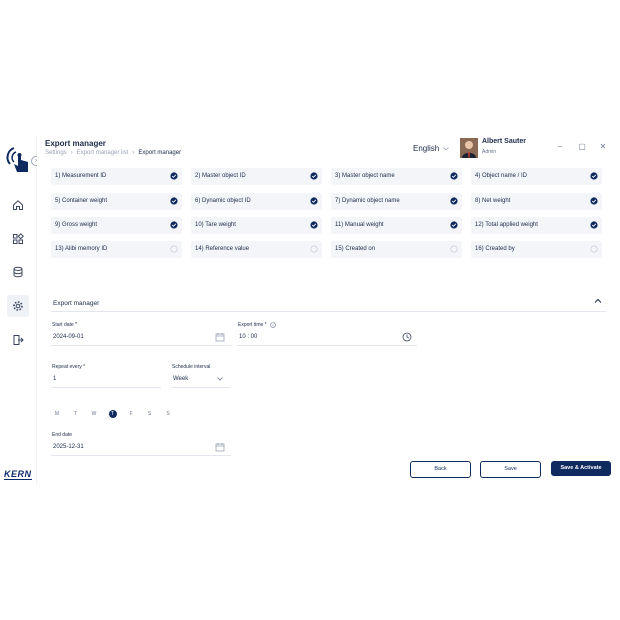 This screenshot has width=620, height=620. What do you see at coordinates (536, 176) in the screenshot?
I see `export-field-checkbox: 4) Object name / ID` at bounding box center [536, 176].